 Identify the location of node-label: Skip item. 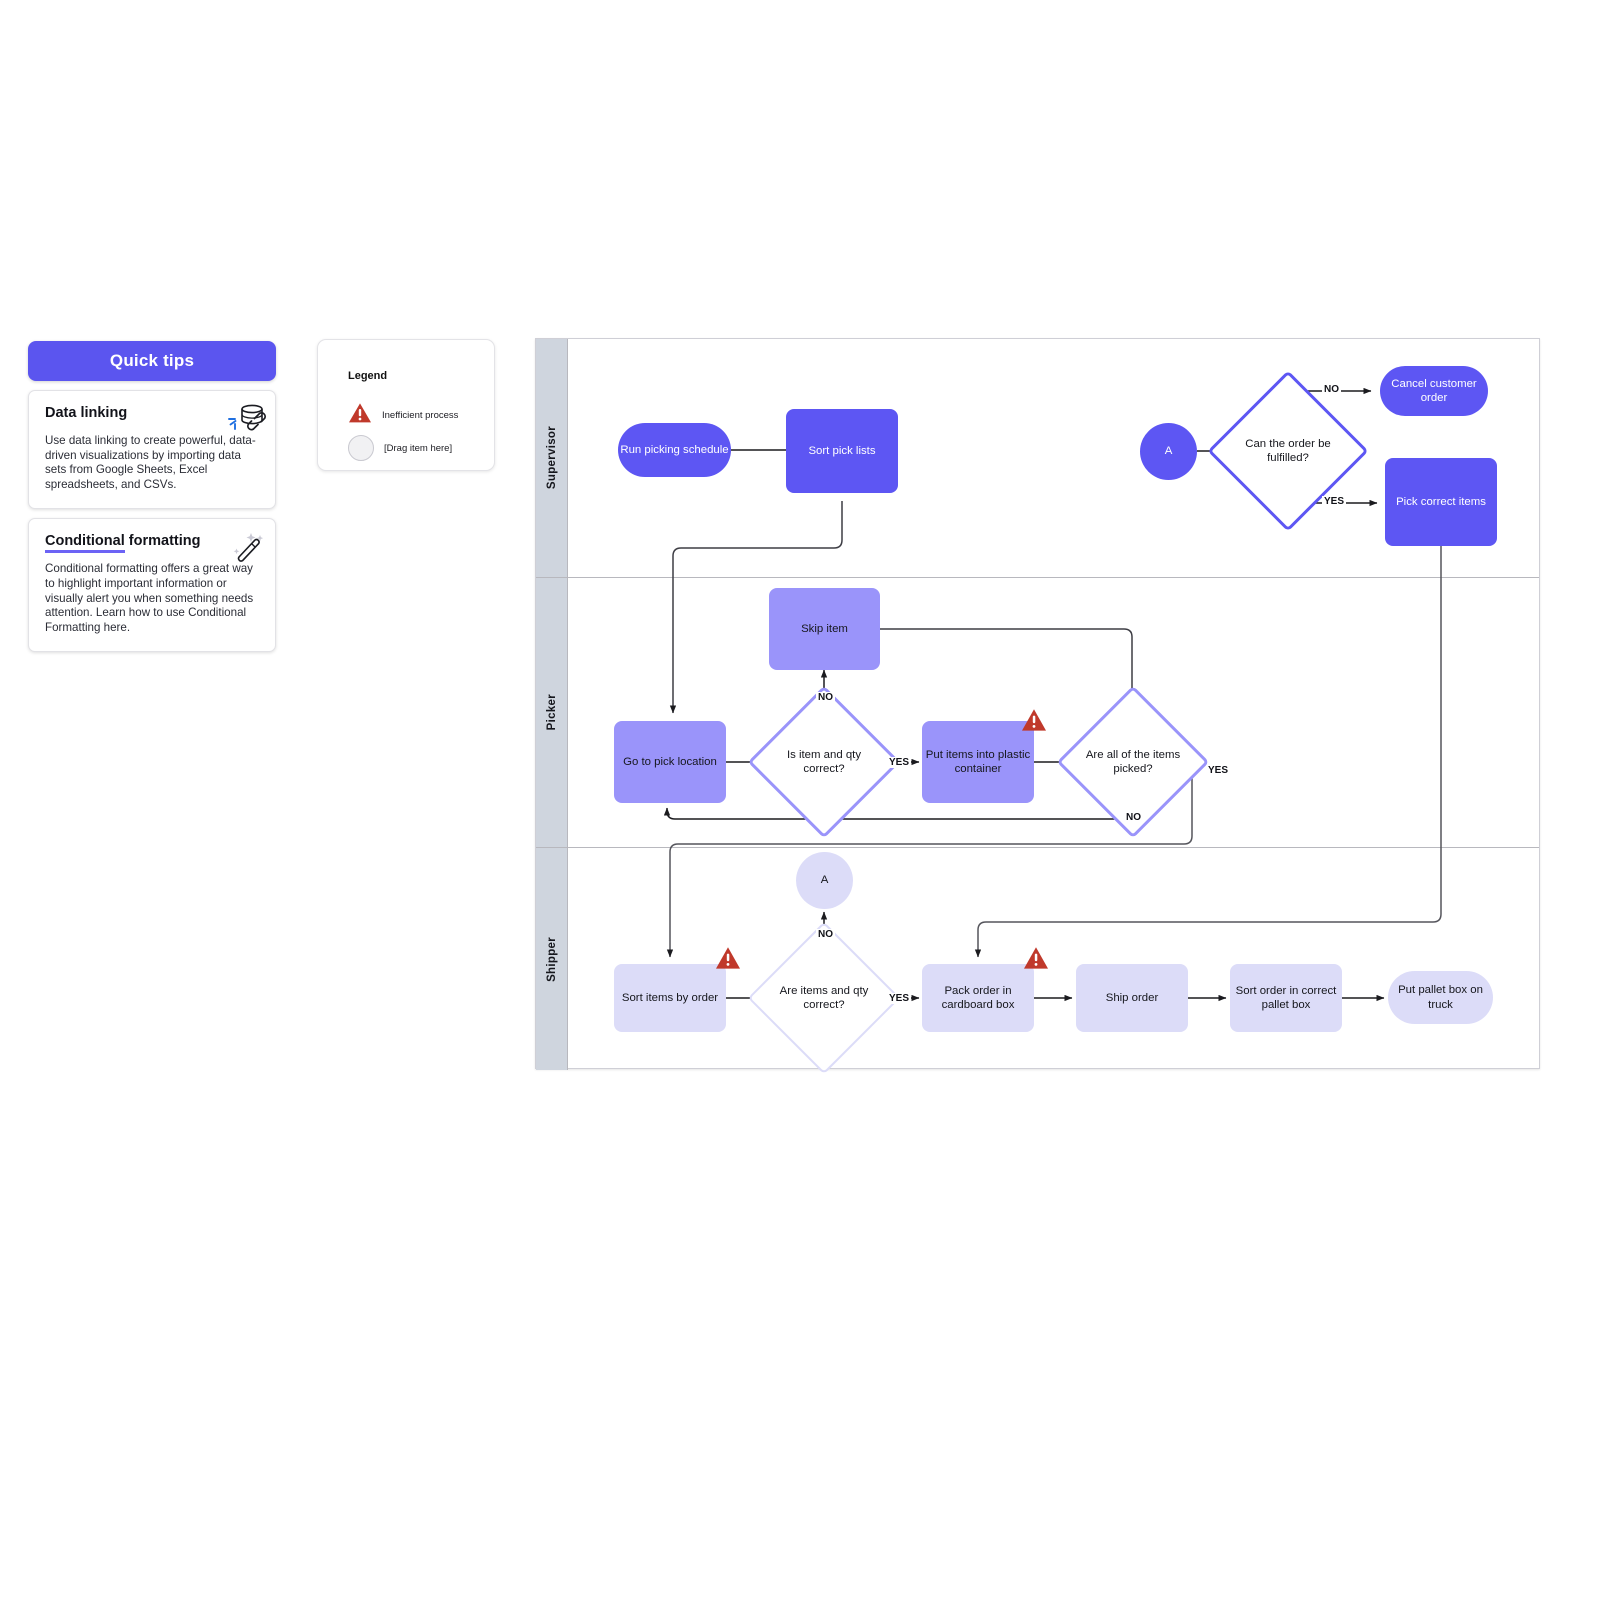
(824, 628).